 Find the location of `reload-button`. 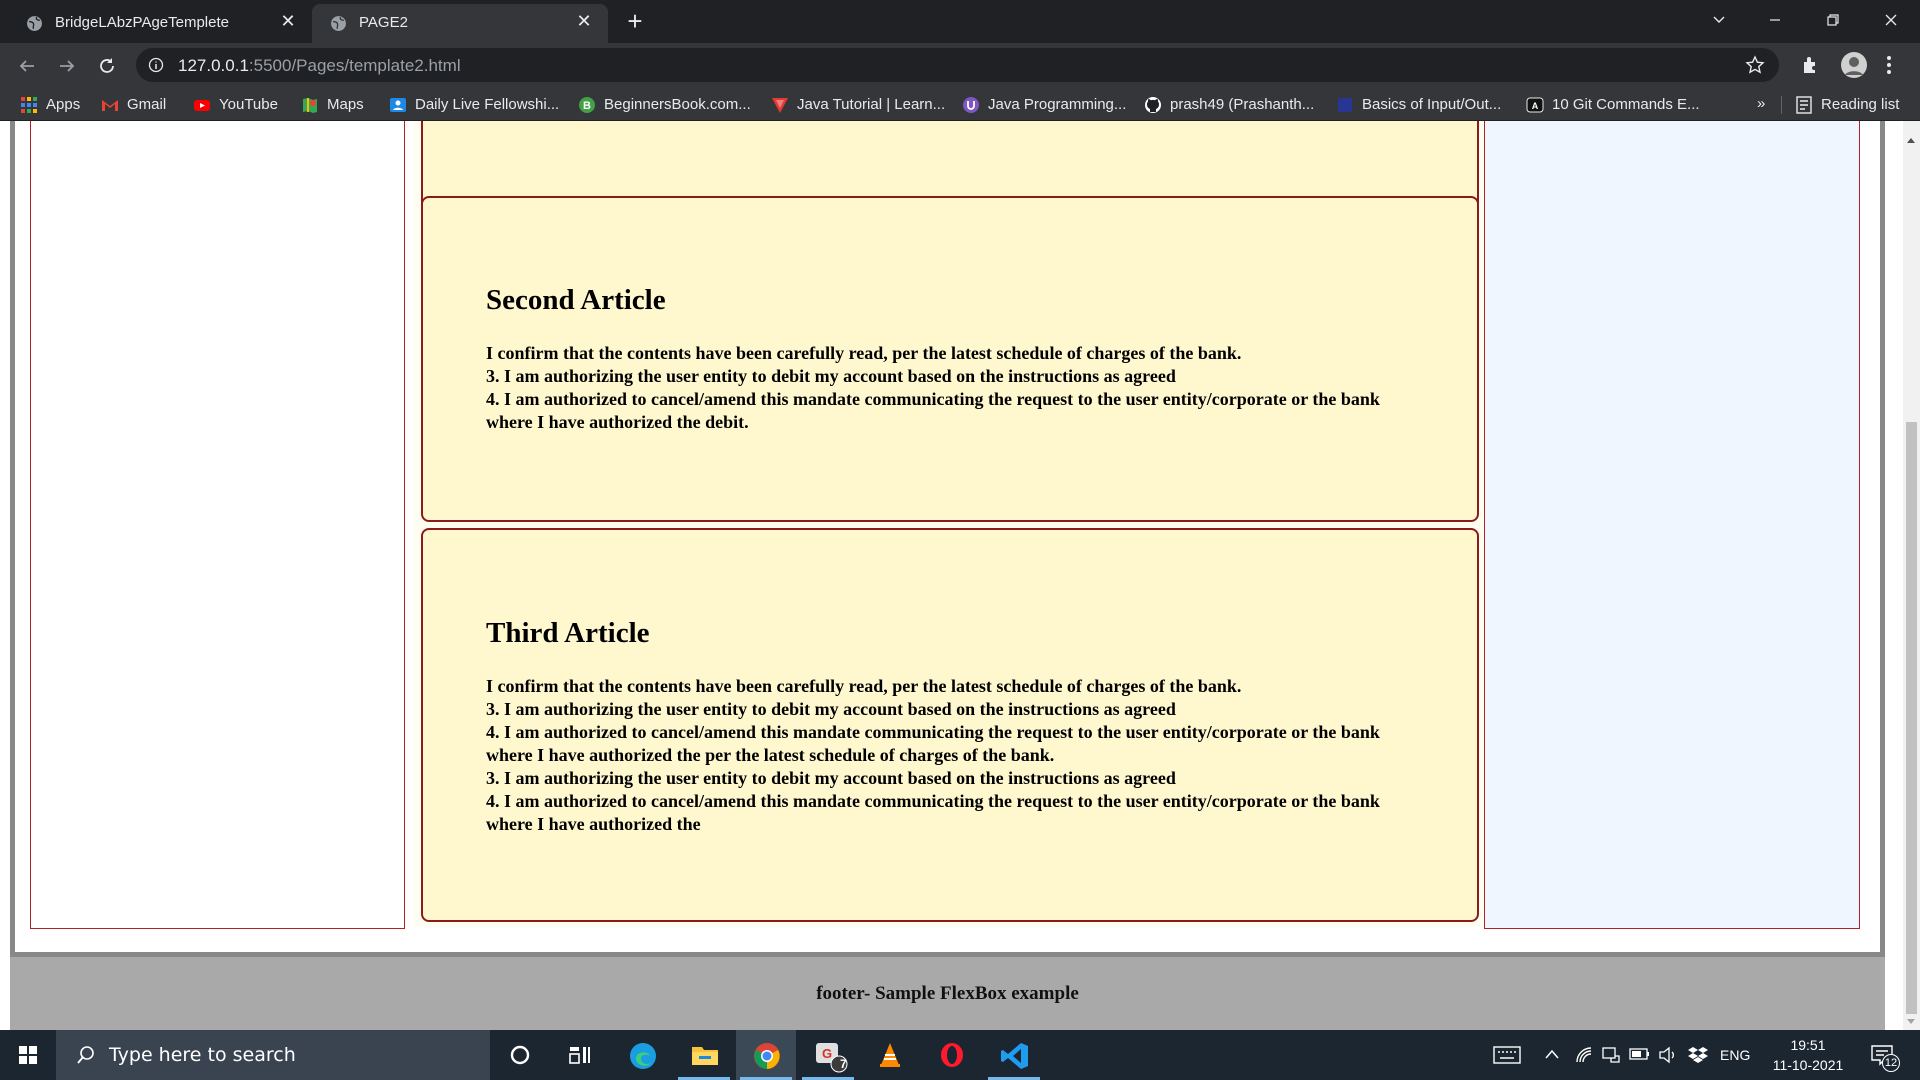

reload-button is located at coordinates (107, 66).